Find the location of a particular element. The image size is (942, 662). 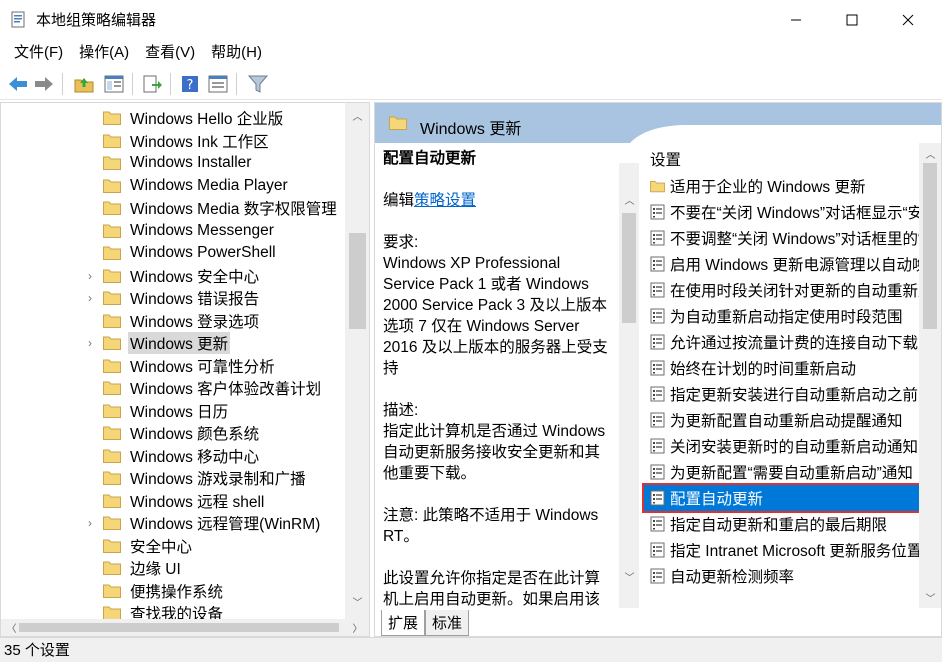

tree-item: Windows Messenger is located at coordinates (173, 231).